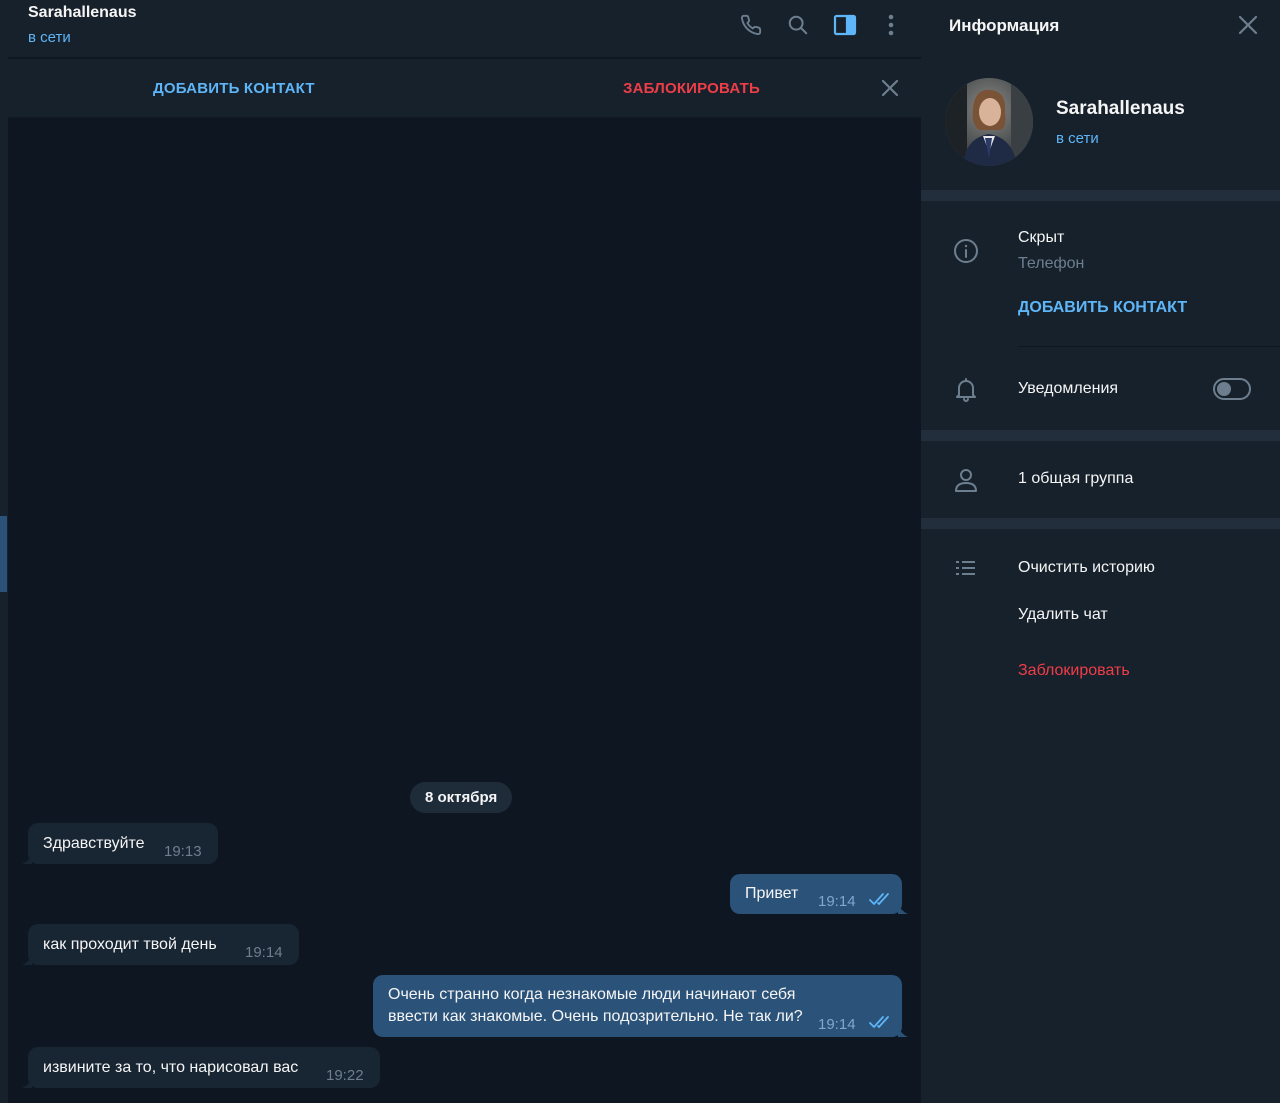 The image size is (1280, 1103). I want to click on search-icon, so click(798, 25).